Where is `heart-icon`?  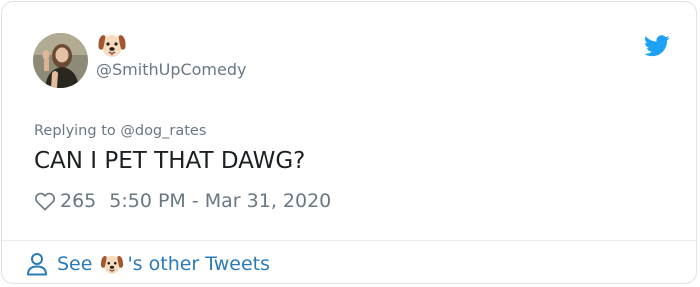 heart-icon is located at coordinates (45, 201).